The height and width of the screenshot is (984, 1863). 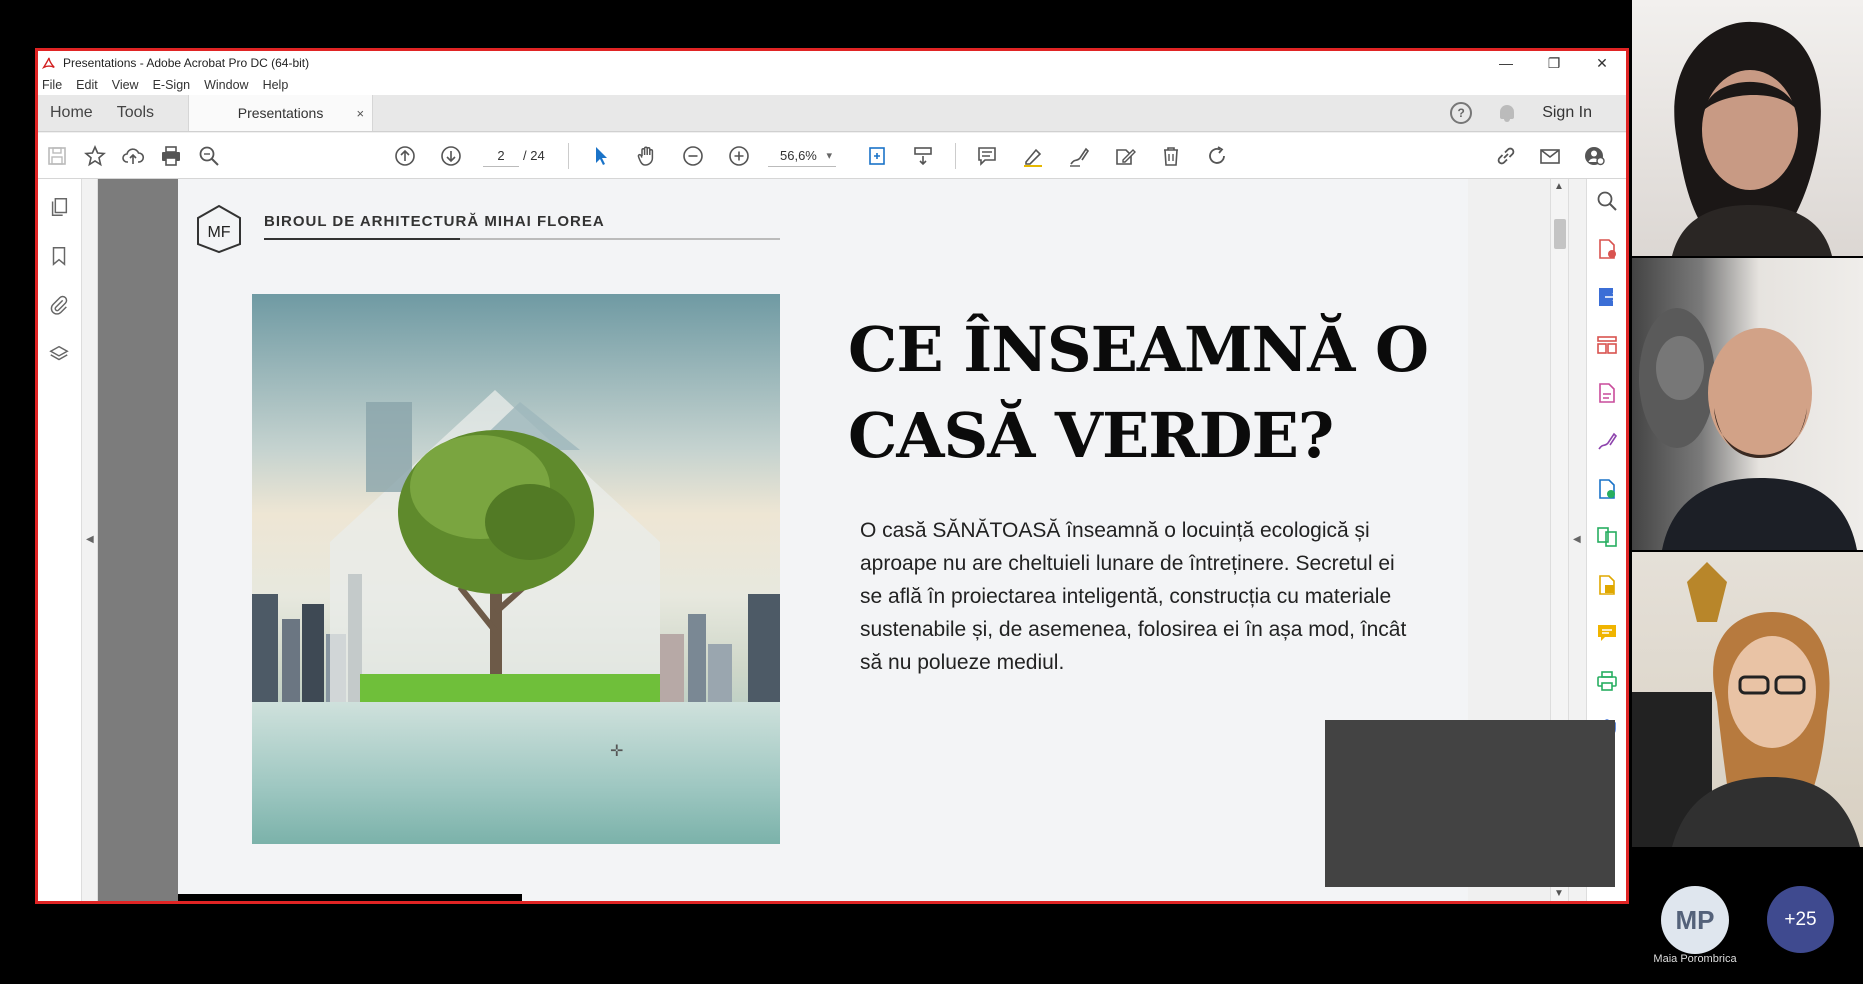 What do you see at coordinates (1752, 138) in the screenshot?
I see `participant-1-avatar-image` at bounding box center [1752, 138].